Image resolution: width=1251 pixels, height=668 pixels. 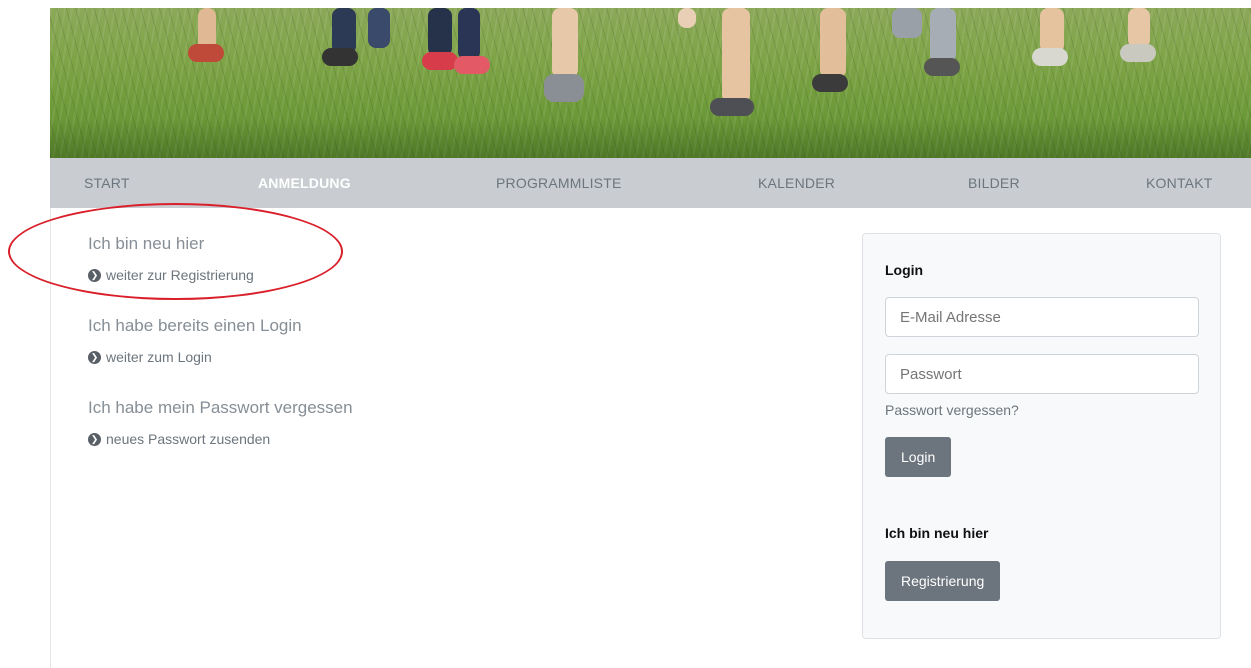 What do you see at coordinates (220, 407) in the screenshot?
I see `option-title: Ich habe mein Passwort vergessen` at bounding box center [220, 407].